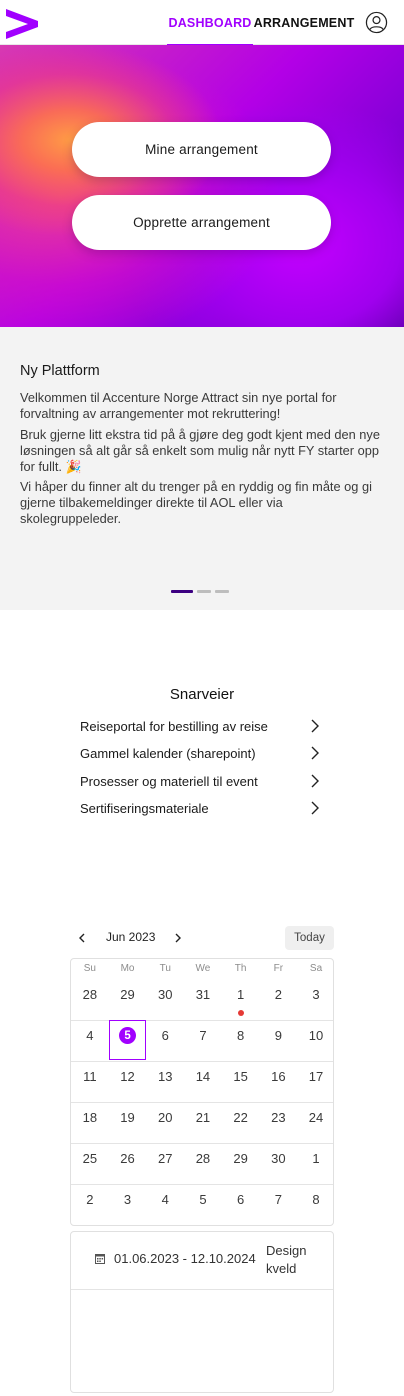 Image resolution: width=404 pixels, height=1396 pixels. What do you see at coordinates (241, 1117) in the screenshot?
I see `calendar-day: 22` at bounding box center [241, 1117].